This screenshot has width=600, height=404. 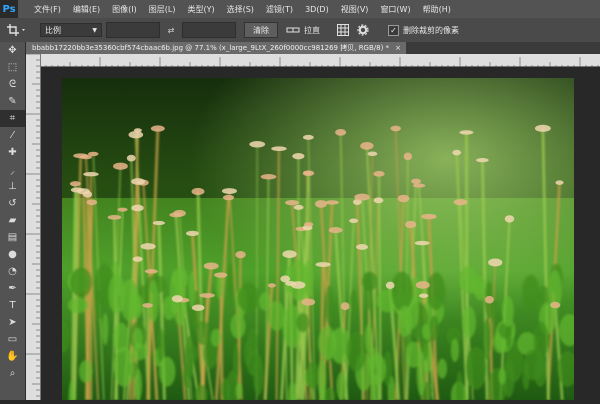 What do you see at coordinates (261, 30) in the screenshot?
I see `clear-button: 清除` at bounding box center [261, 30].